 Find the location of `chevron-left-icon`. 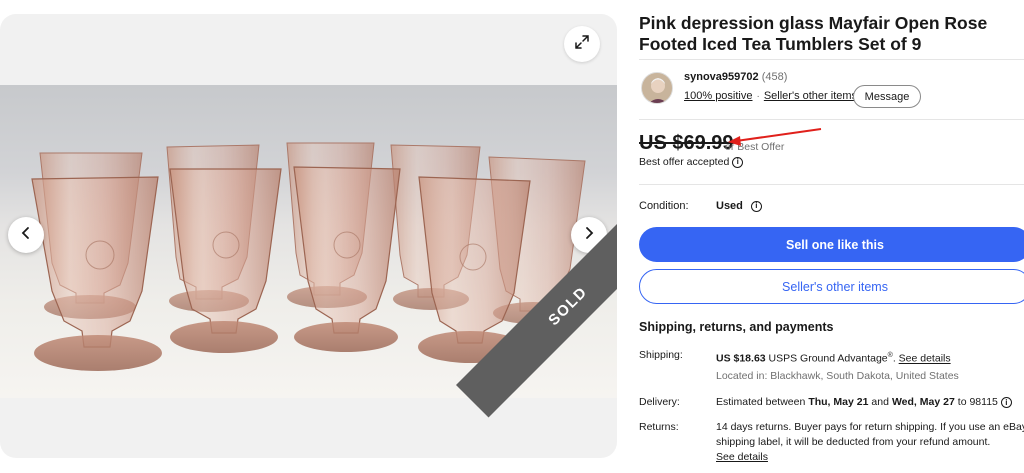

chevron-left-icon is located at coordinates (26, 235).